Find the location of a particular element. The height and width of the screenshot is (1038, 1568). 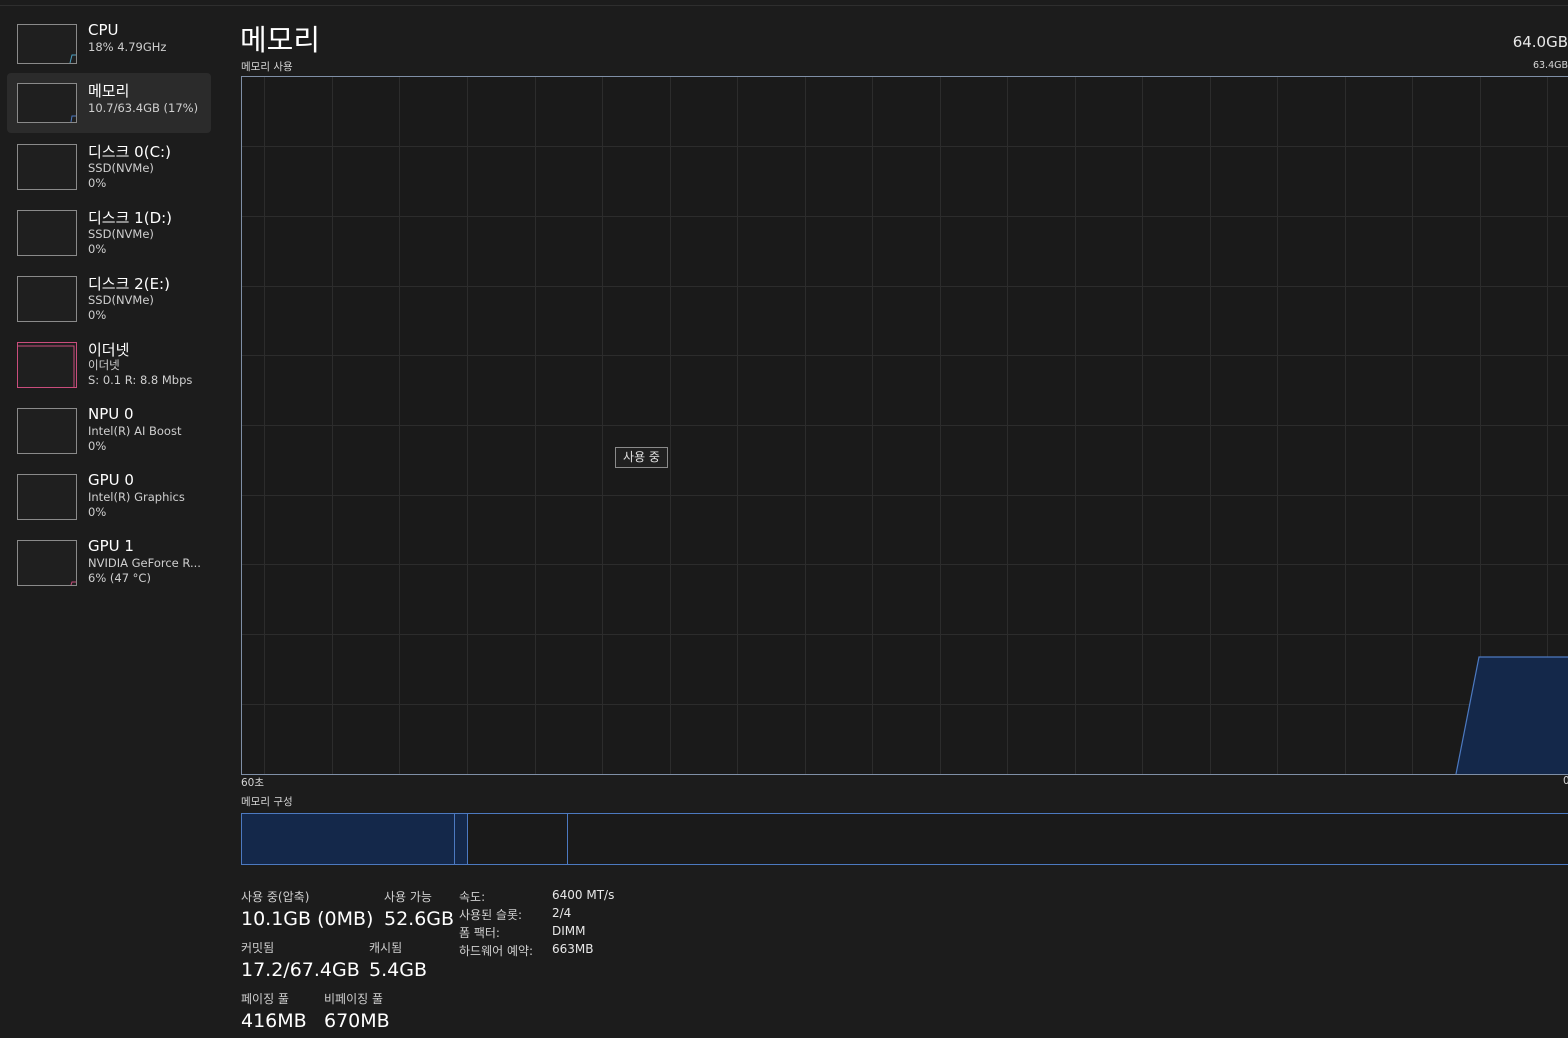

paged-pool-value: 416MB is located at coordinates (274, 1021).